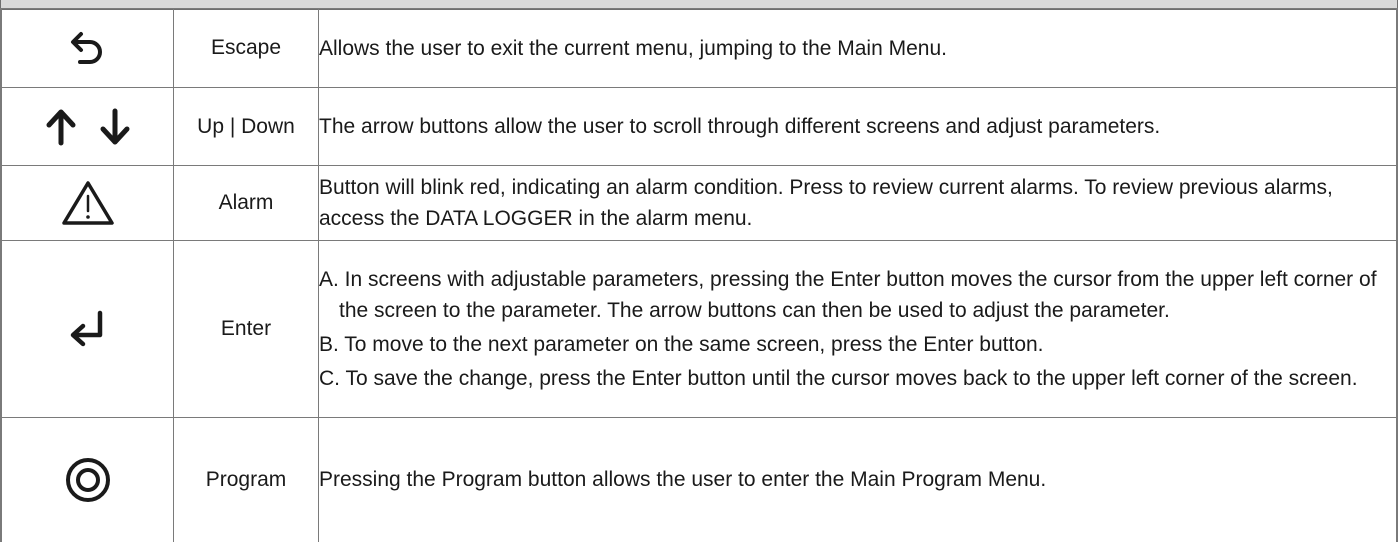 The height and width of the screenshot is (542, 1398). I want to click on button-name: Up | Down, so click(246, 126).